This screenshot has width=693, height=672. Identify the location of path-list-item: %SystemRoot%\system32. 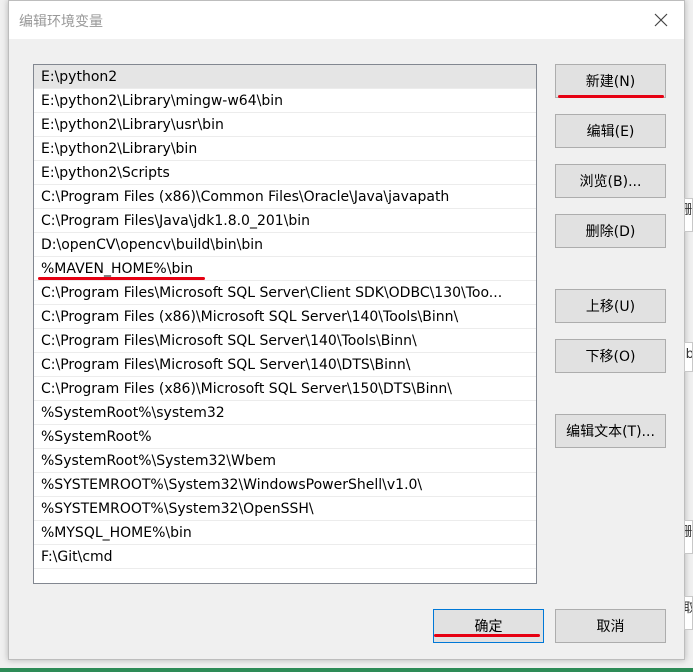
(285, 413).